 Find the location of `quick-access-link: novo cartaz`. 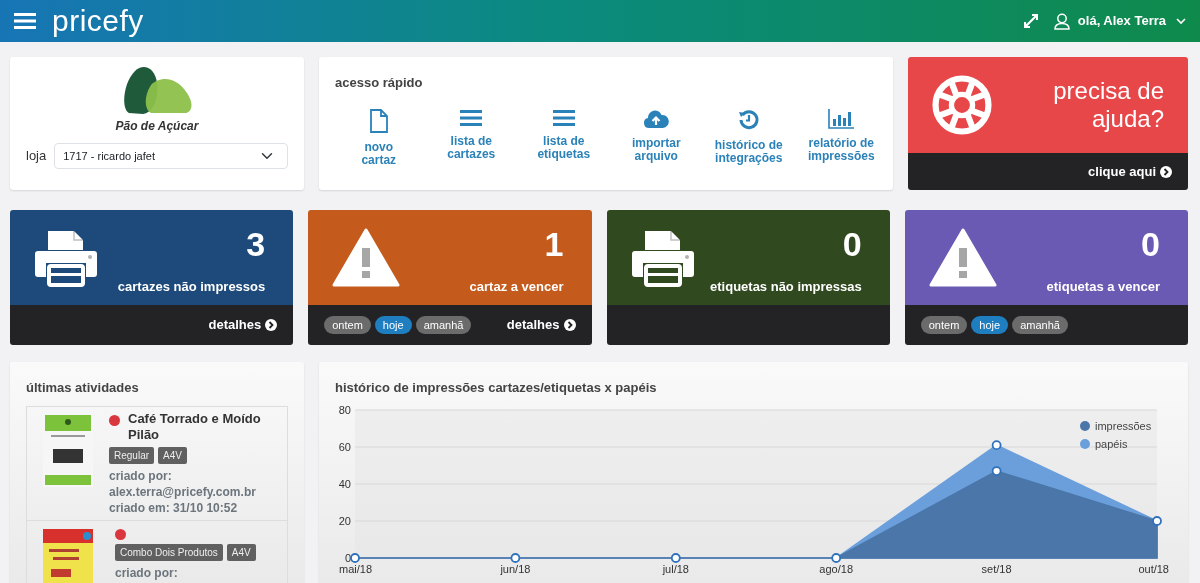

quick-access-link: novo cartaz is located at coordinates (379, 137).